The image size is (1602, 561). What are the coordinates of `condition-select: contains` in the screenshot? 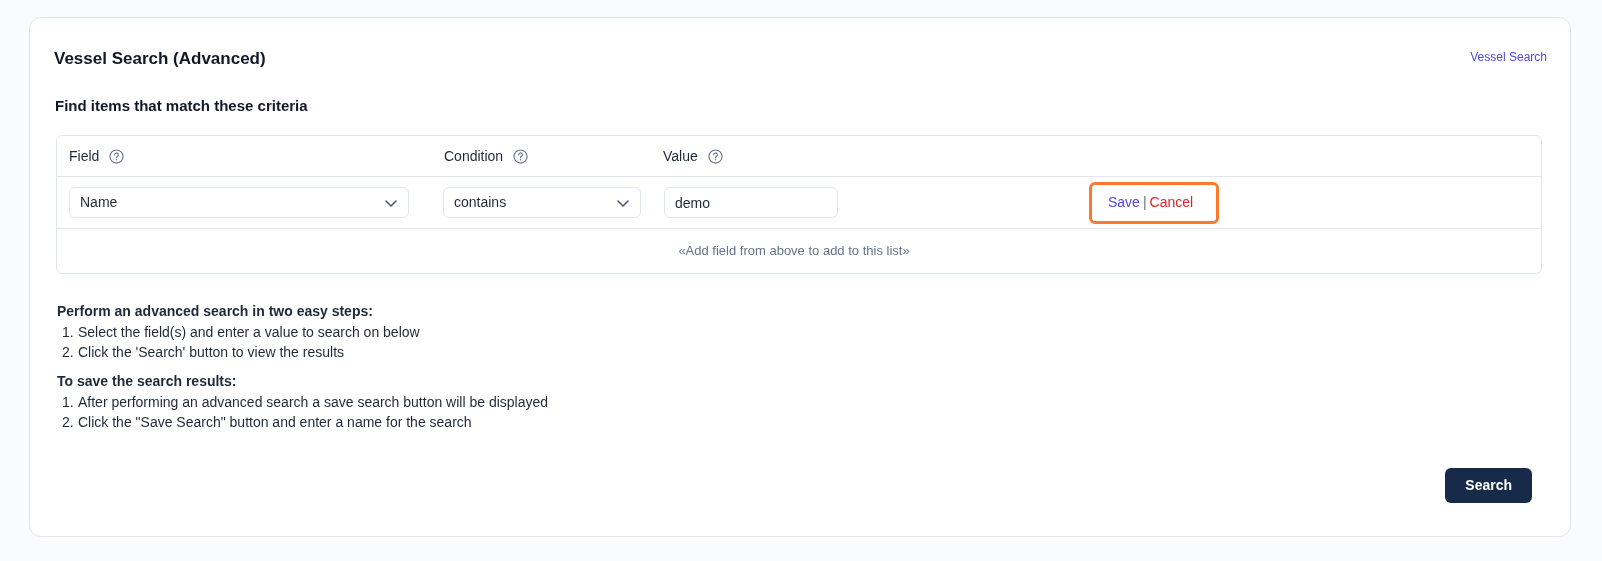 It's located at (542, 202).